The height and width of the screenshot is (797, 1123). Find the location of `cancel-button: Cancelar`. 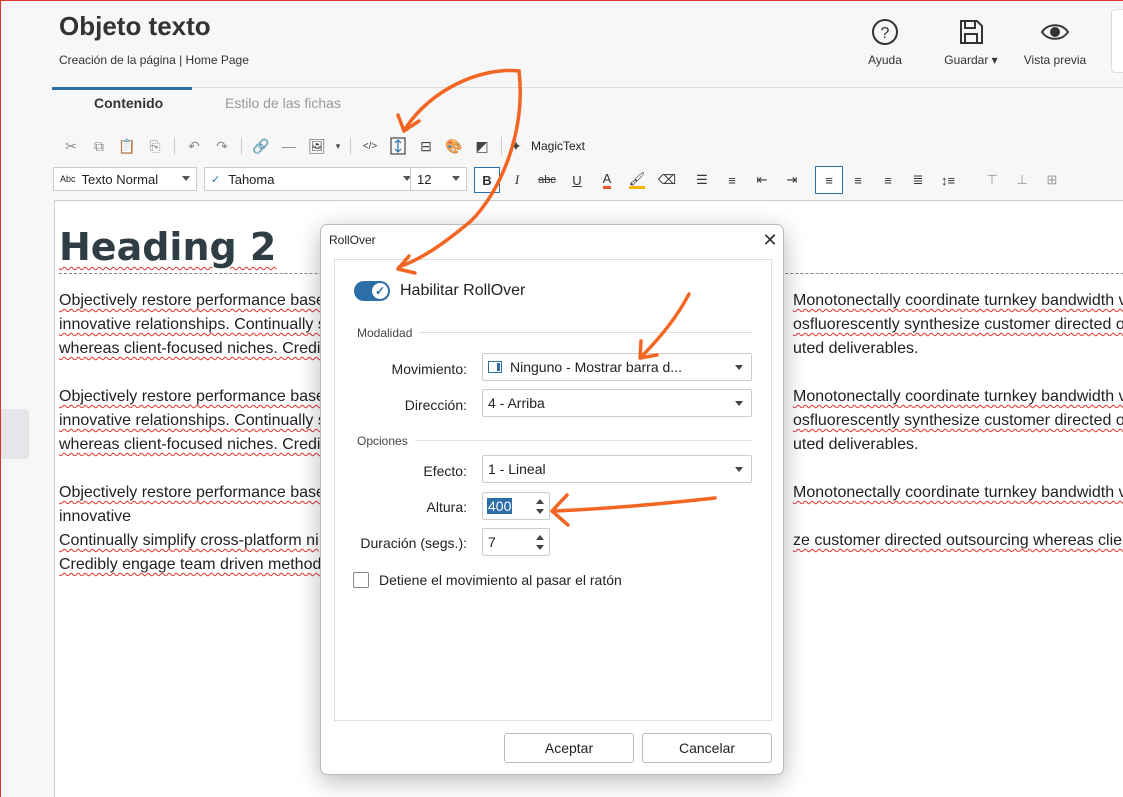

cancel-button: Cancelar is located at coordinates (707, 748).